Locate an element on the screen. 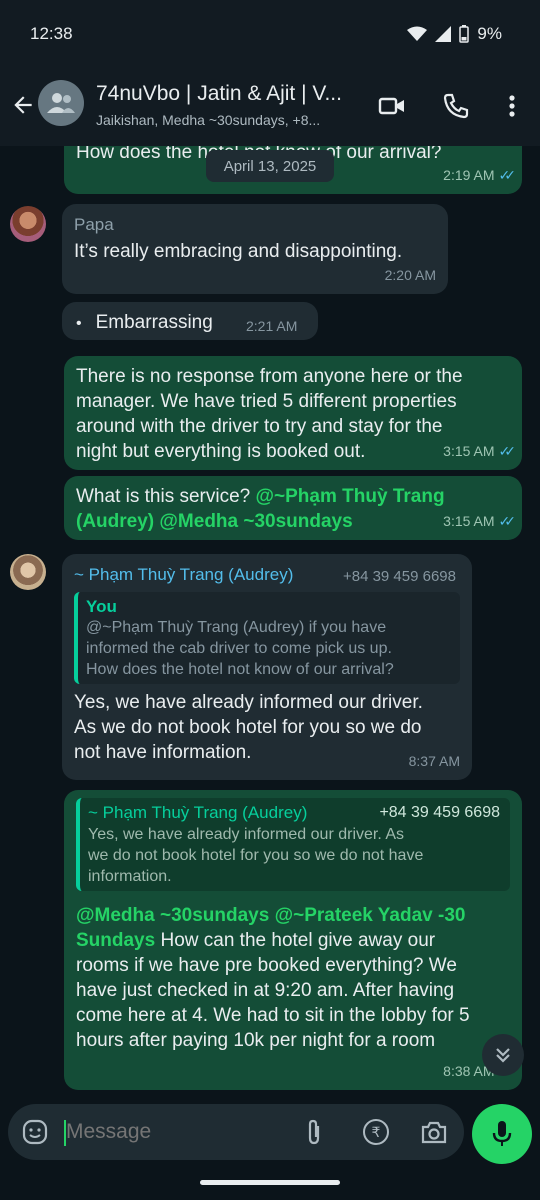 The width and height of the screenshot is (540, 1200). attach-icon is located at coordinates (314, 1132).